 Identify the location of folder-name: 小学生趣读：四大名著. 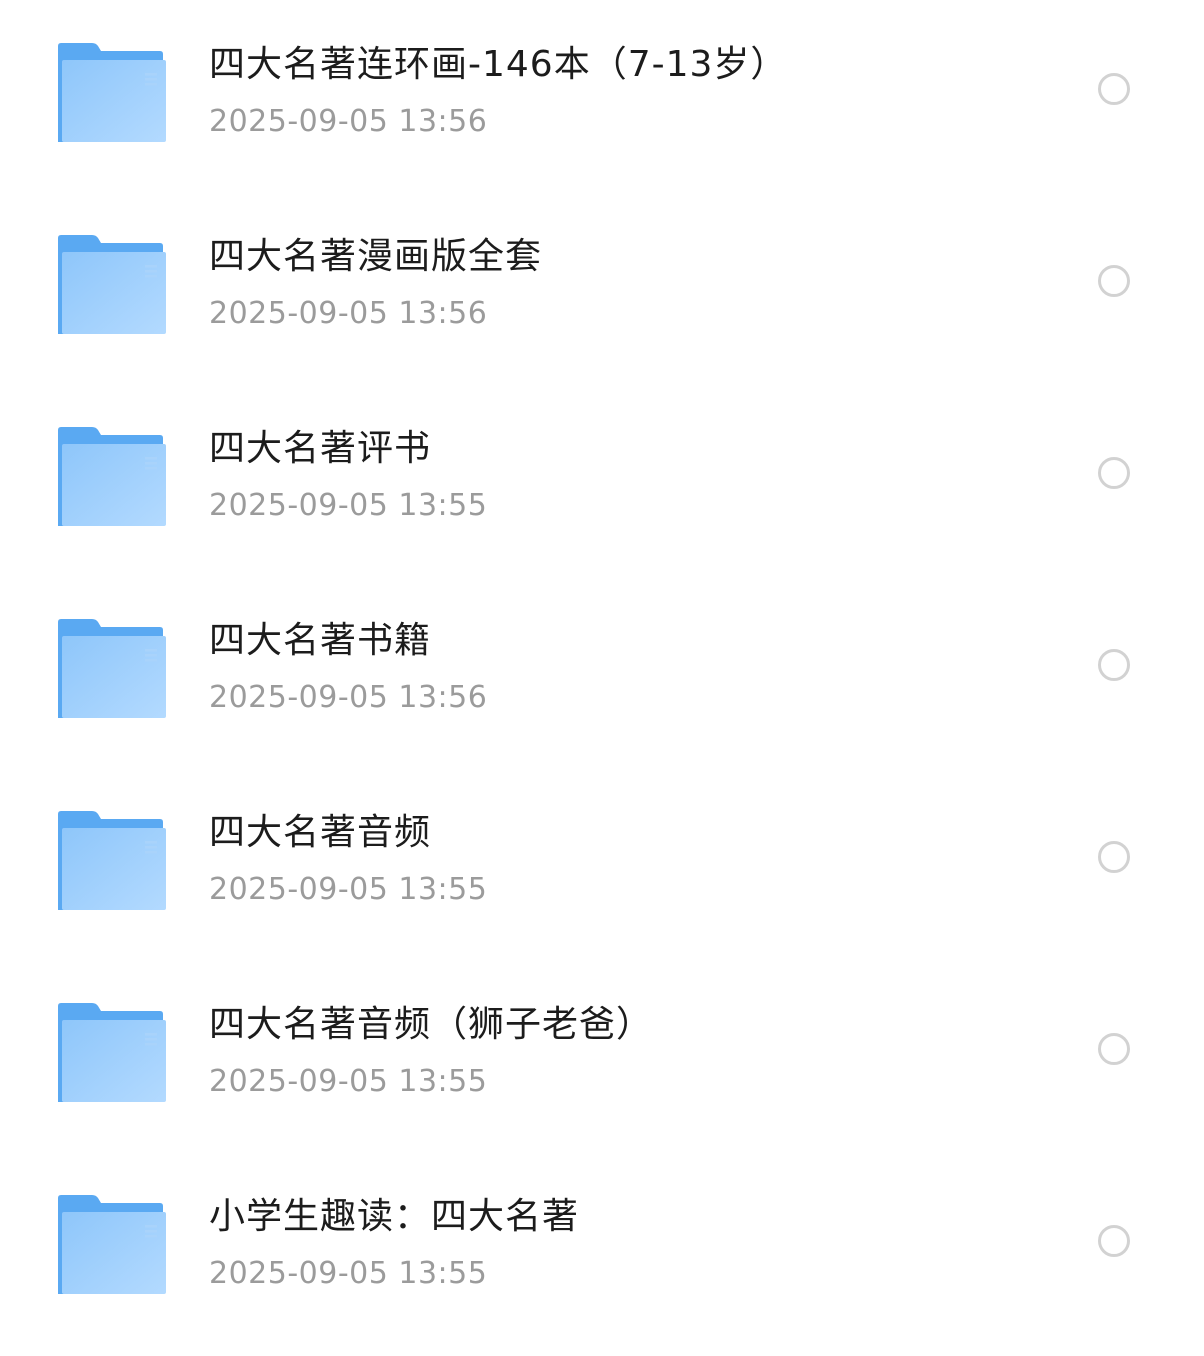
(394, 1216).